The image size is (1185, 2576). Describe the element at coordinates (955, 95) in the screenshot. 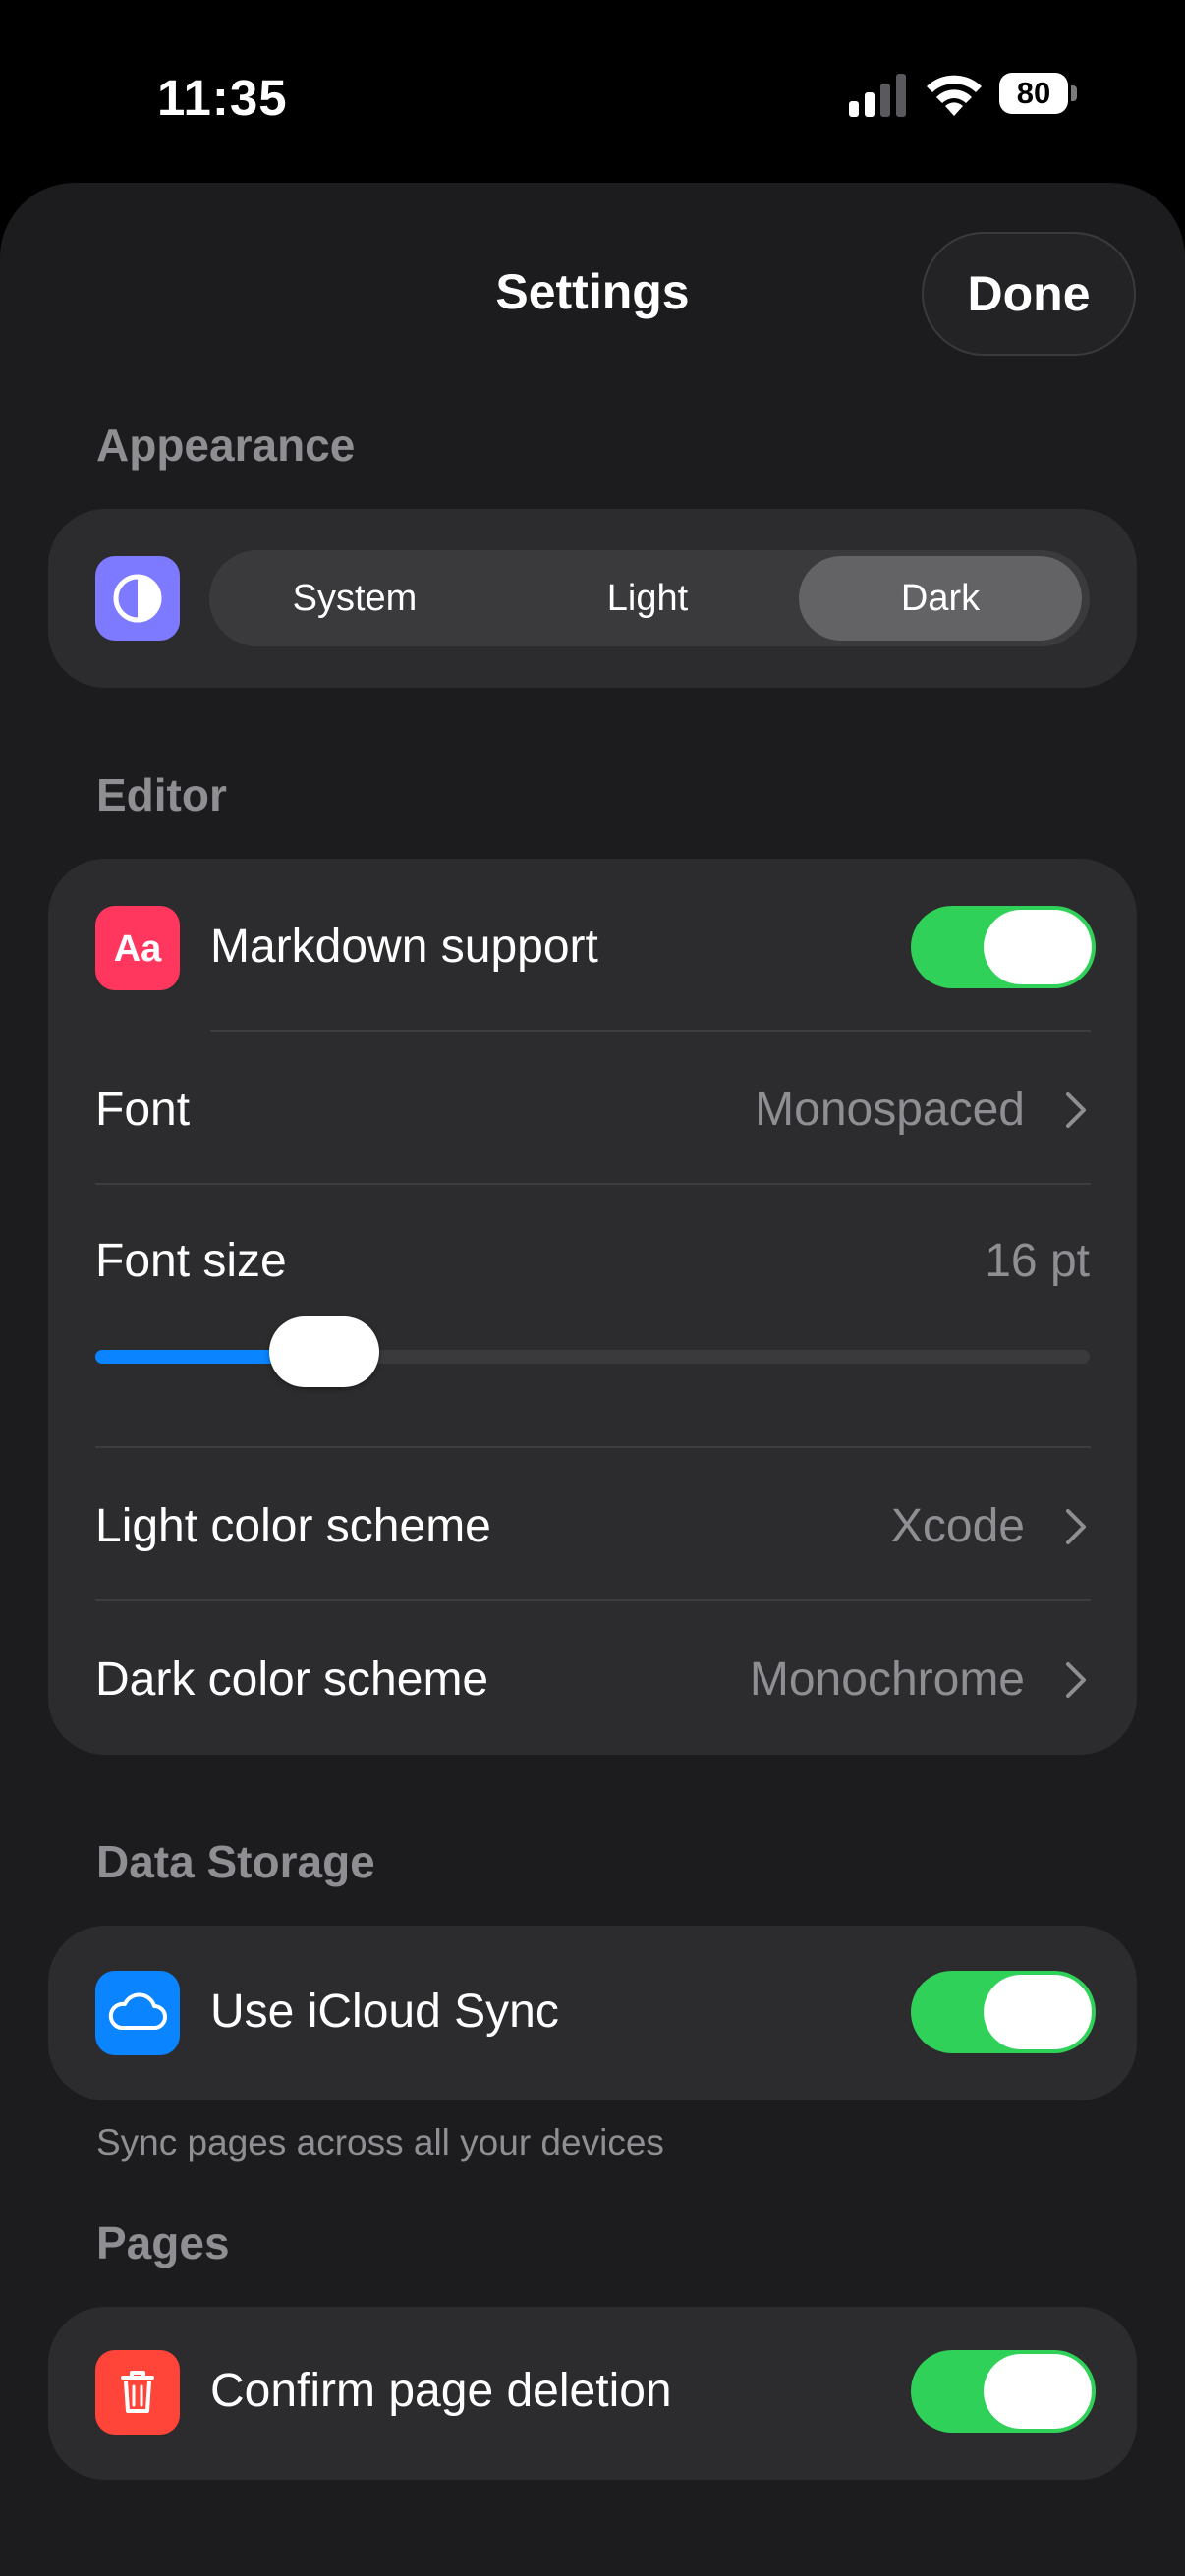

I see `wifi-icon` at that location.